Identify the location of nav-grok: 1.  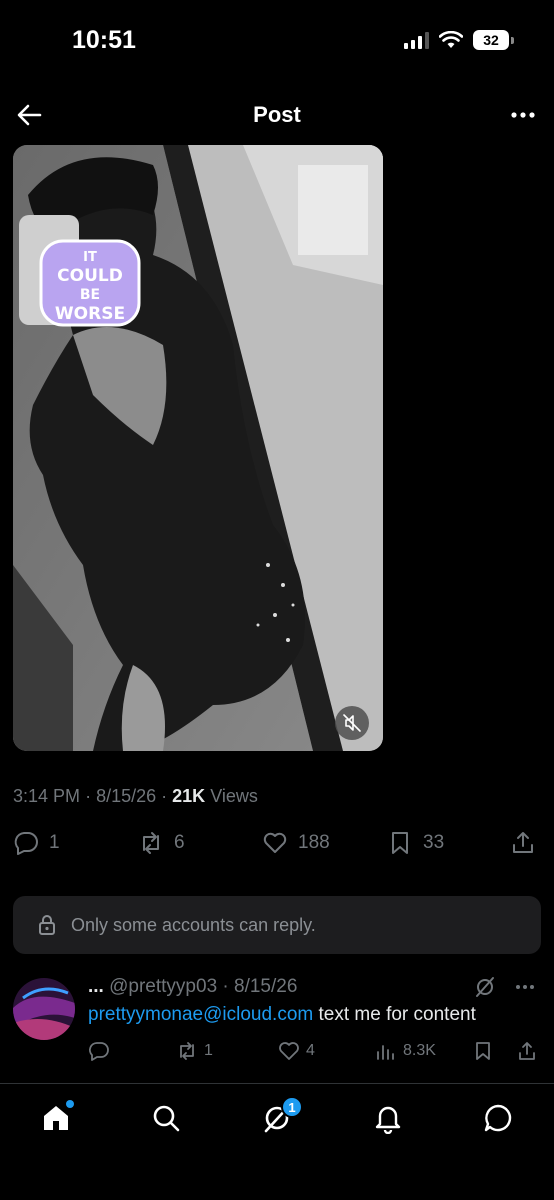
(282, 1116).